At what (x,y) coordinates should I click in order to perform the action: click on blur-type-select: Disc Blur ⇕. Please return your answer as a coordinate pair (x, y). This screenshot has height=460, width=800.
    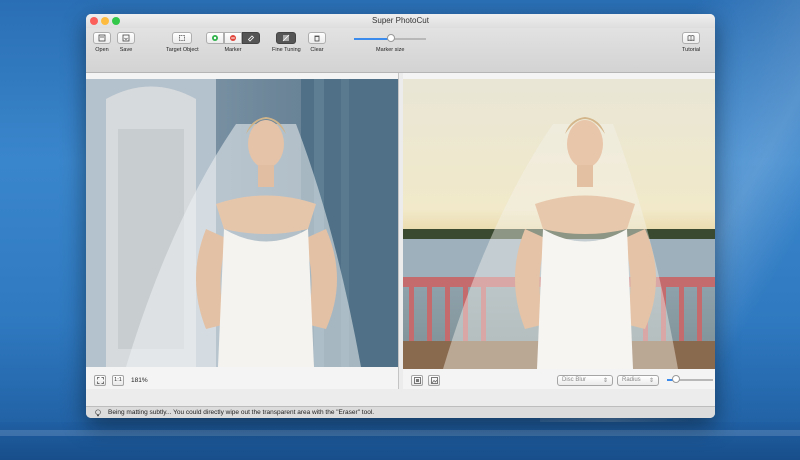
    Looking at the image, I should click on (585, 380).